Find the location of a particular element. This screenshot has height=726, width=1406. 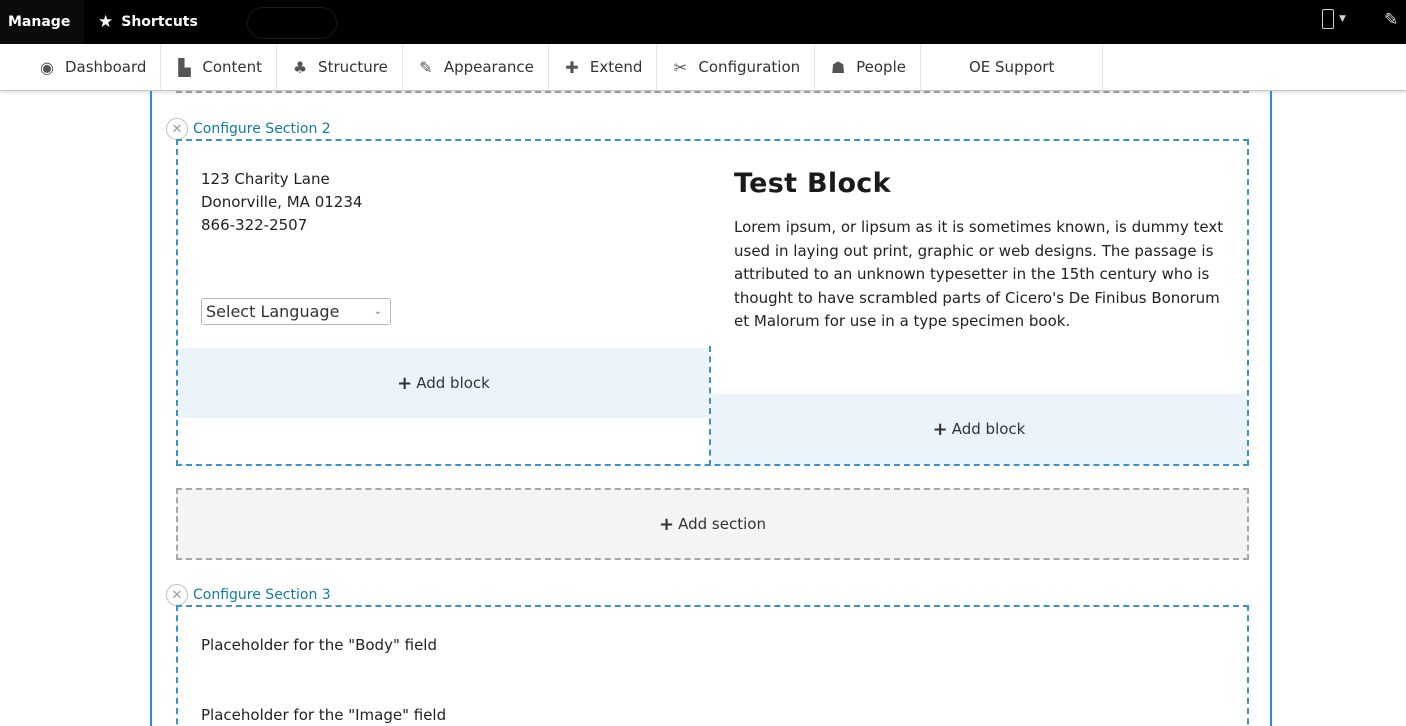

device-preview-toggle: ▼ is located at coordinates (1334, 19).